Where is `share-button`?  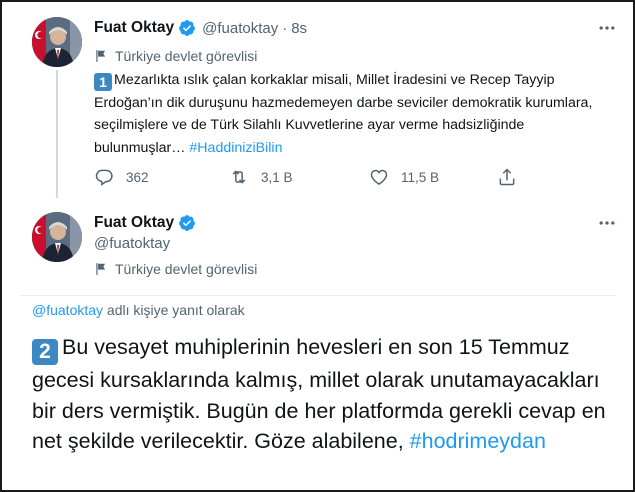
share-button is located at coordinates (507, 177).